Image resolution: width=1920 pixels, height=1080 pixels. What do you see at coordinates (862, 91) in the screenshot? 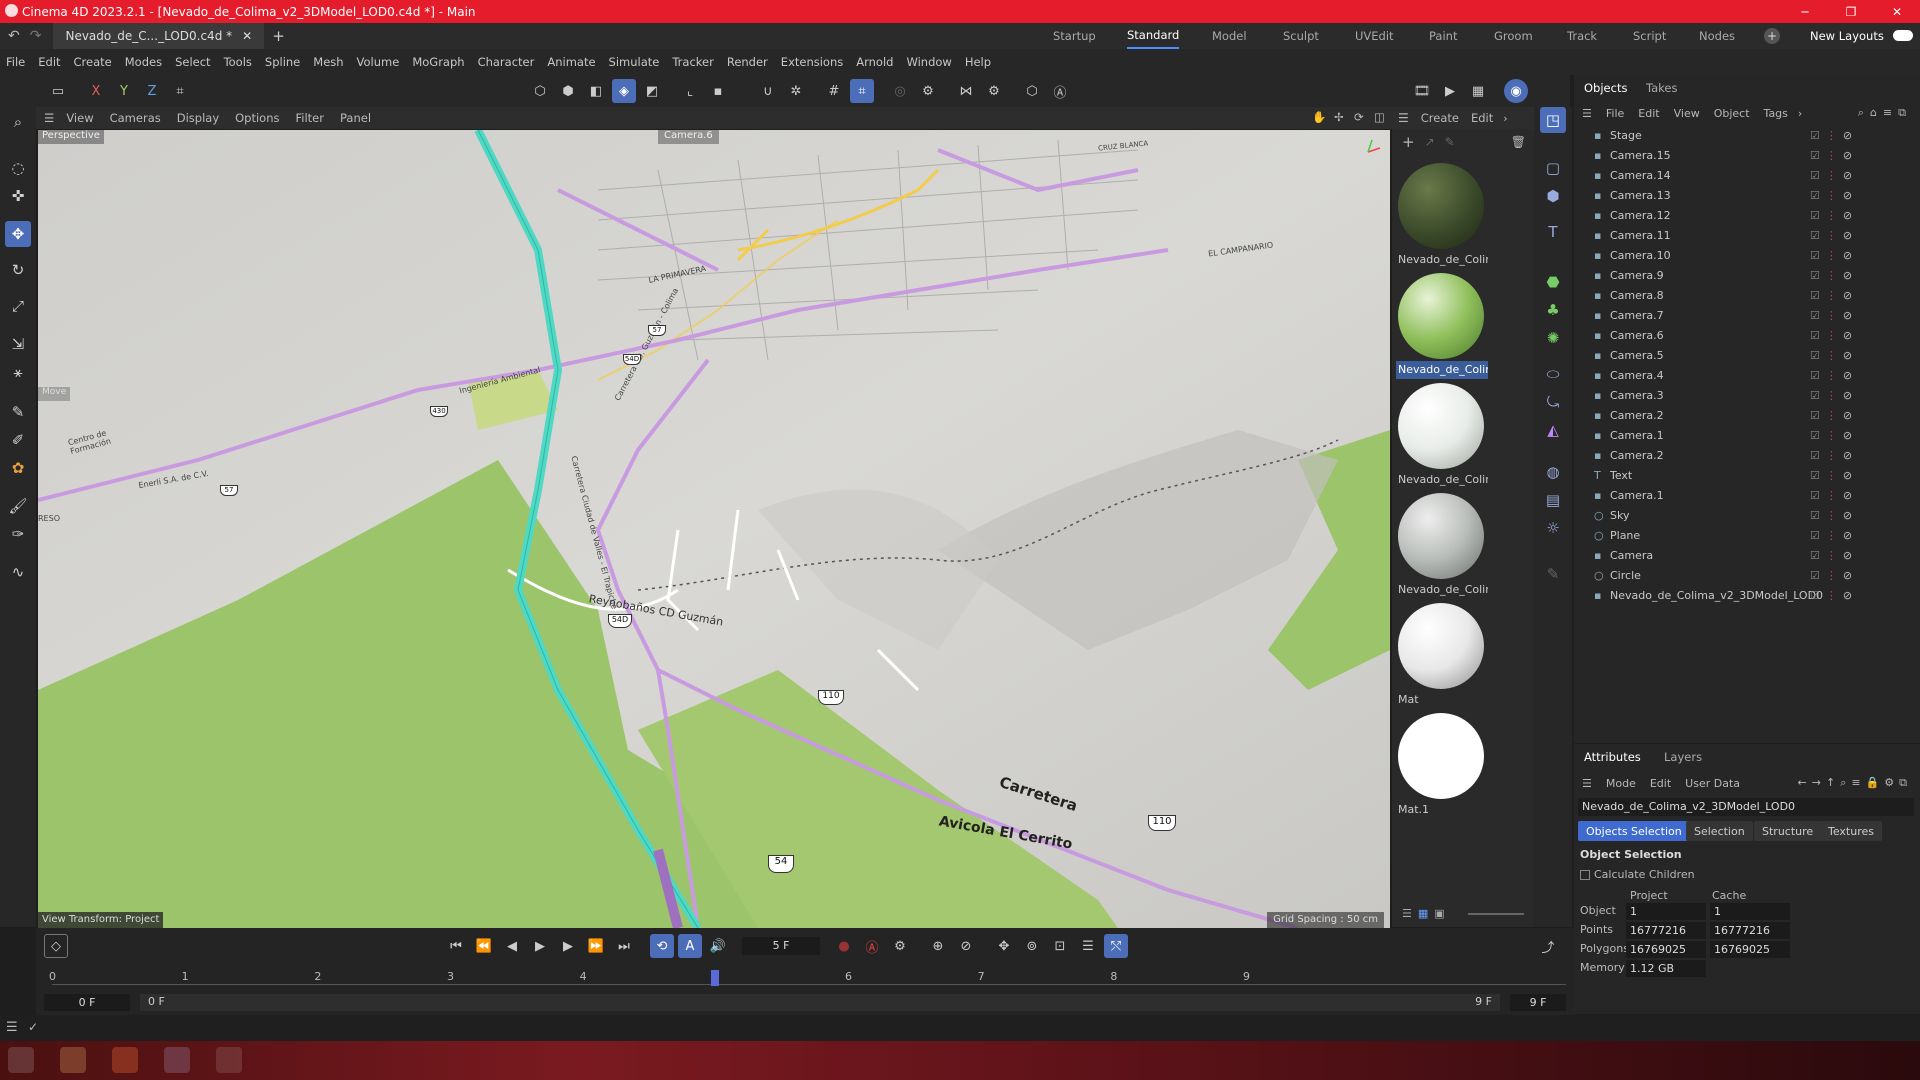
I see `quantize-icon: ⌗` at bounding box center [862, 91].